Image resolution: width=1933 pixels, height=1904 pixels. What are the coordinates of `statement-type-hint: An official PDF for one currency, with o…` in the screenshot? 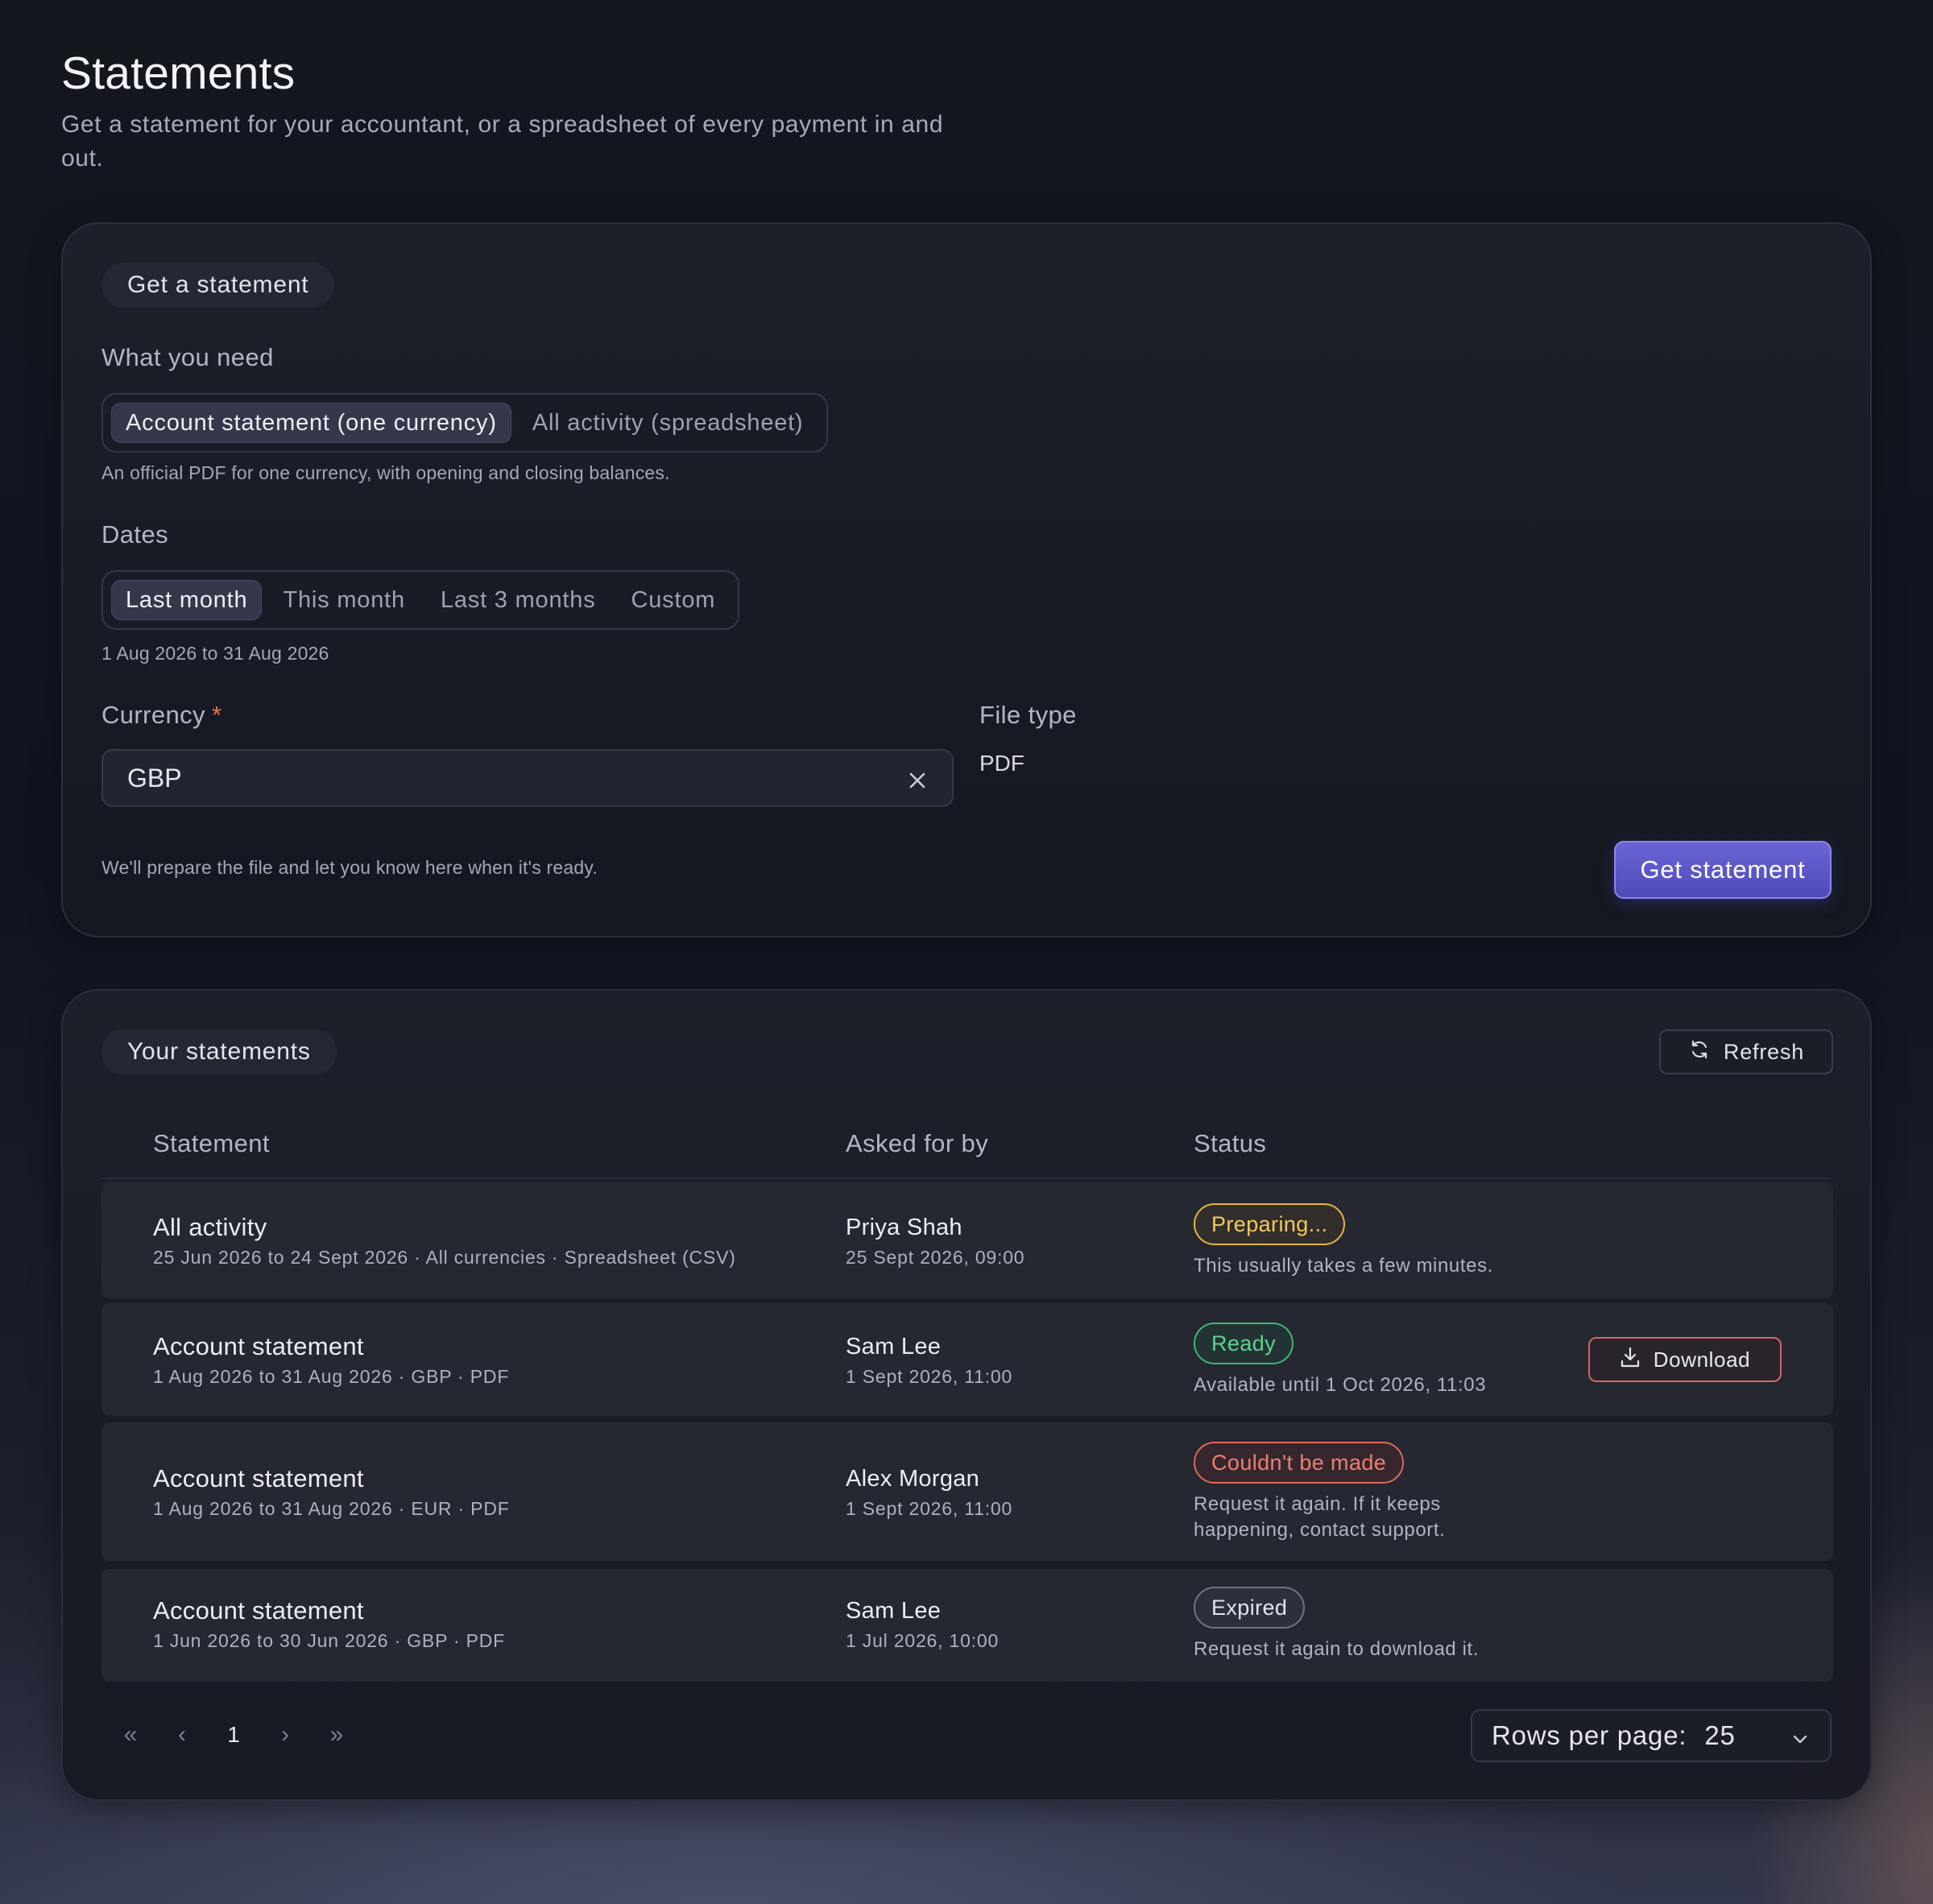 It's located at (385, 472).